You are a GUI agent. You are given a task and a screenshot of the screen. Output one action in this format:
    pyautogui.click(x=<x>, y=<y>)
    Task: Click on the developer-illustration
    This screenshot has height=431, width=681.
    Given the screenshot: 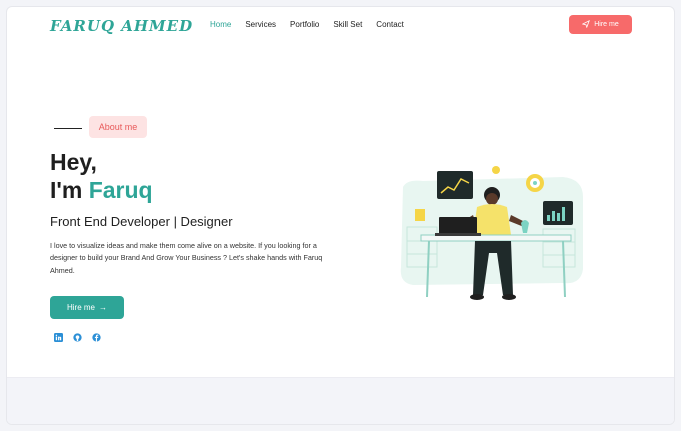 What is the action you would take?
    pyautogui.click(x=491, y=233)
    